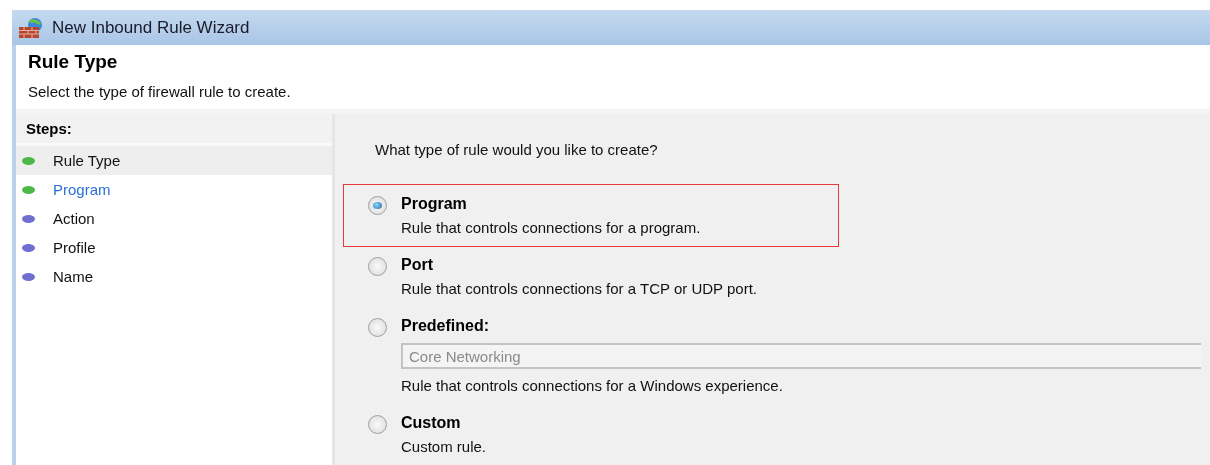 Image resolution: width=1210 pixels, height=465 pixels. I want to click on step-item: Profile, so click(174, 247).